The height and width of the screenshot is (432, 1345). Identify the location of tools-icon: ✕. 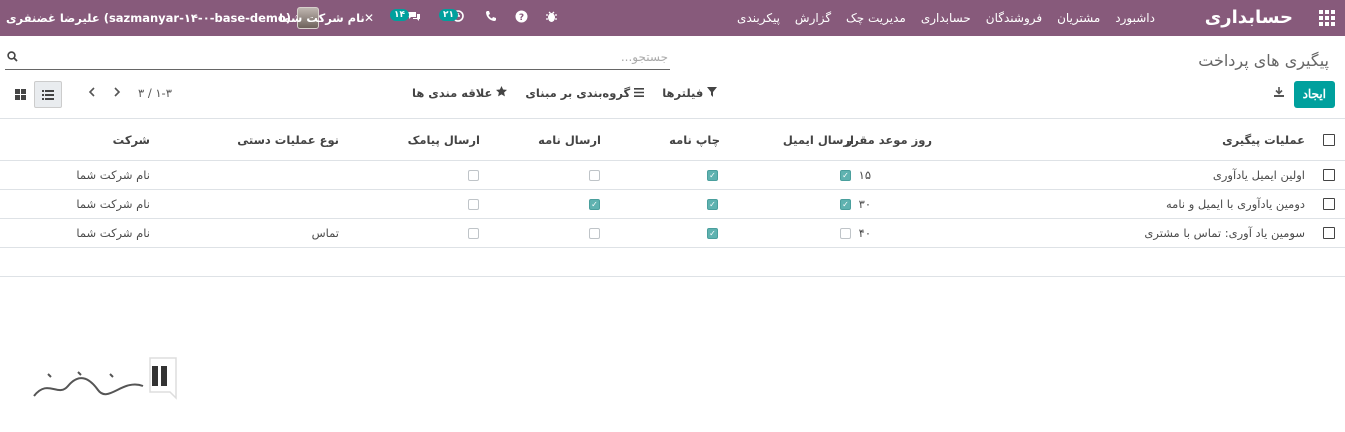
(369, 18).